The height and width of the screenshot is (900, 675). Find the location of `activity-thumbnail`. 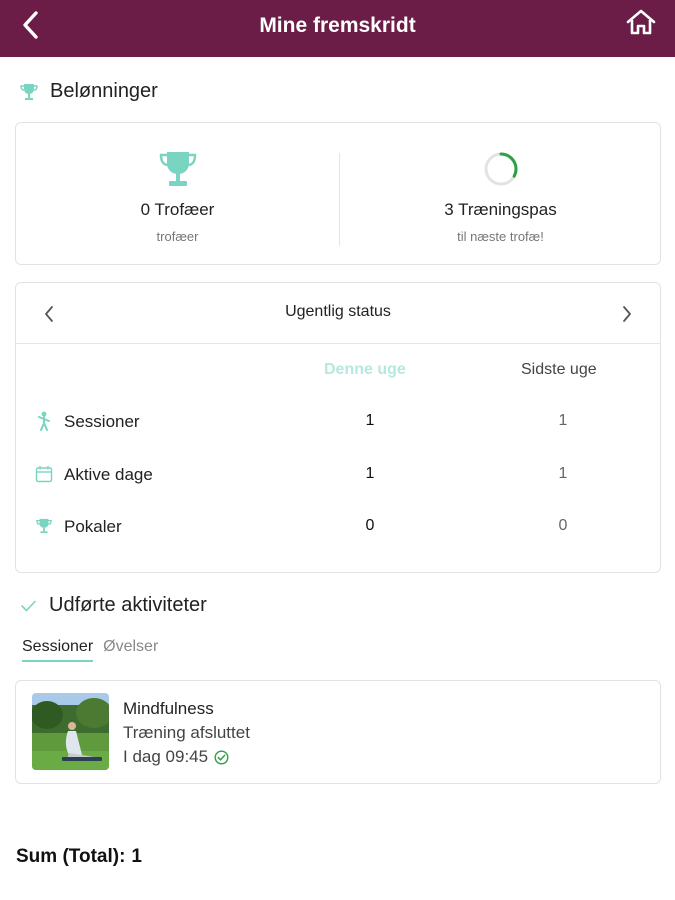

activity-thumbnail is located at coordinates (70, 731).